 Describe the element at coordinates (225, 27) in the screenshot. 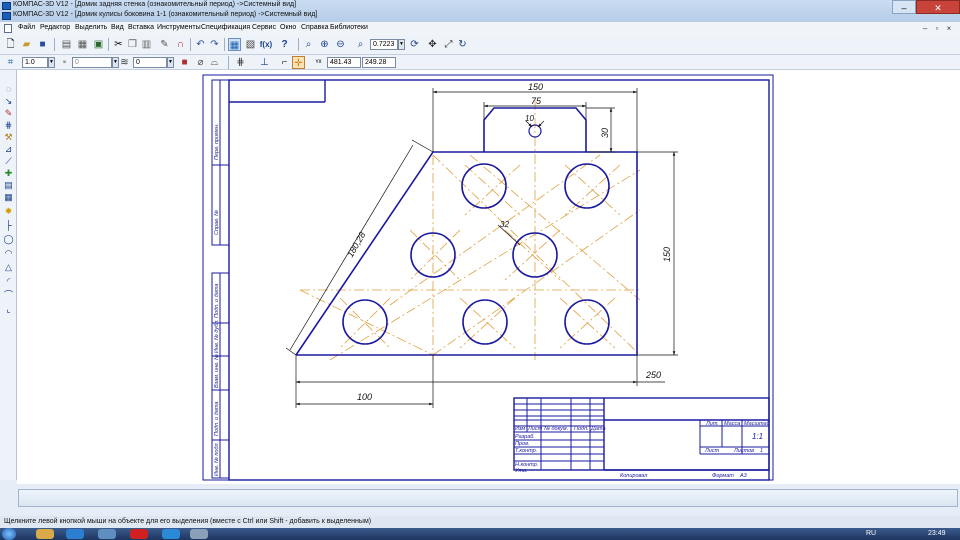

I see `menu-specification: Спецификация` at that location.